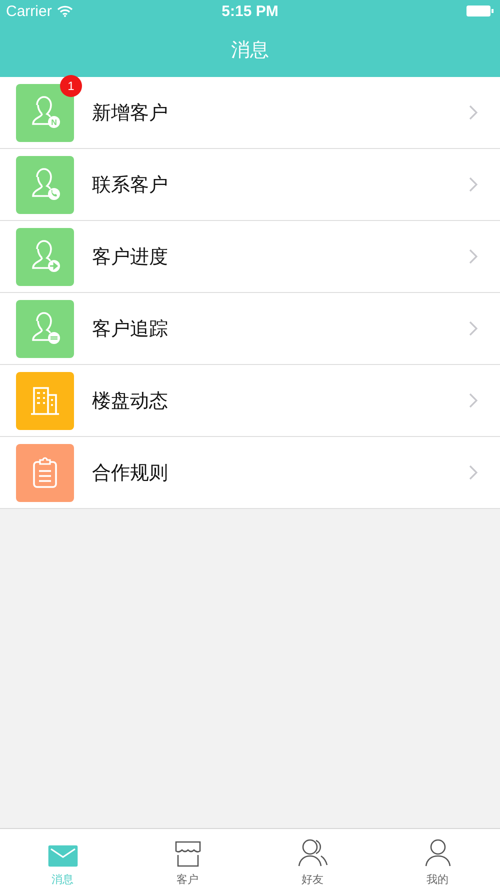 This screenshot has width=500, height=890. Describe the element at coordinates (64, 11) in the screenshot. I see `wifi-icon` at that location.